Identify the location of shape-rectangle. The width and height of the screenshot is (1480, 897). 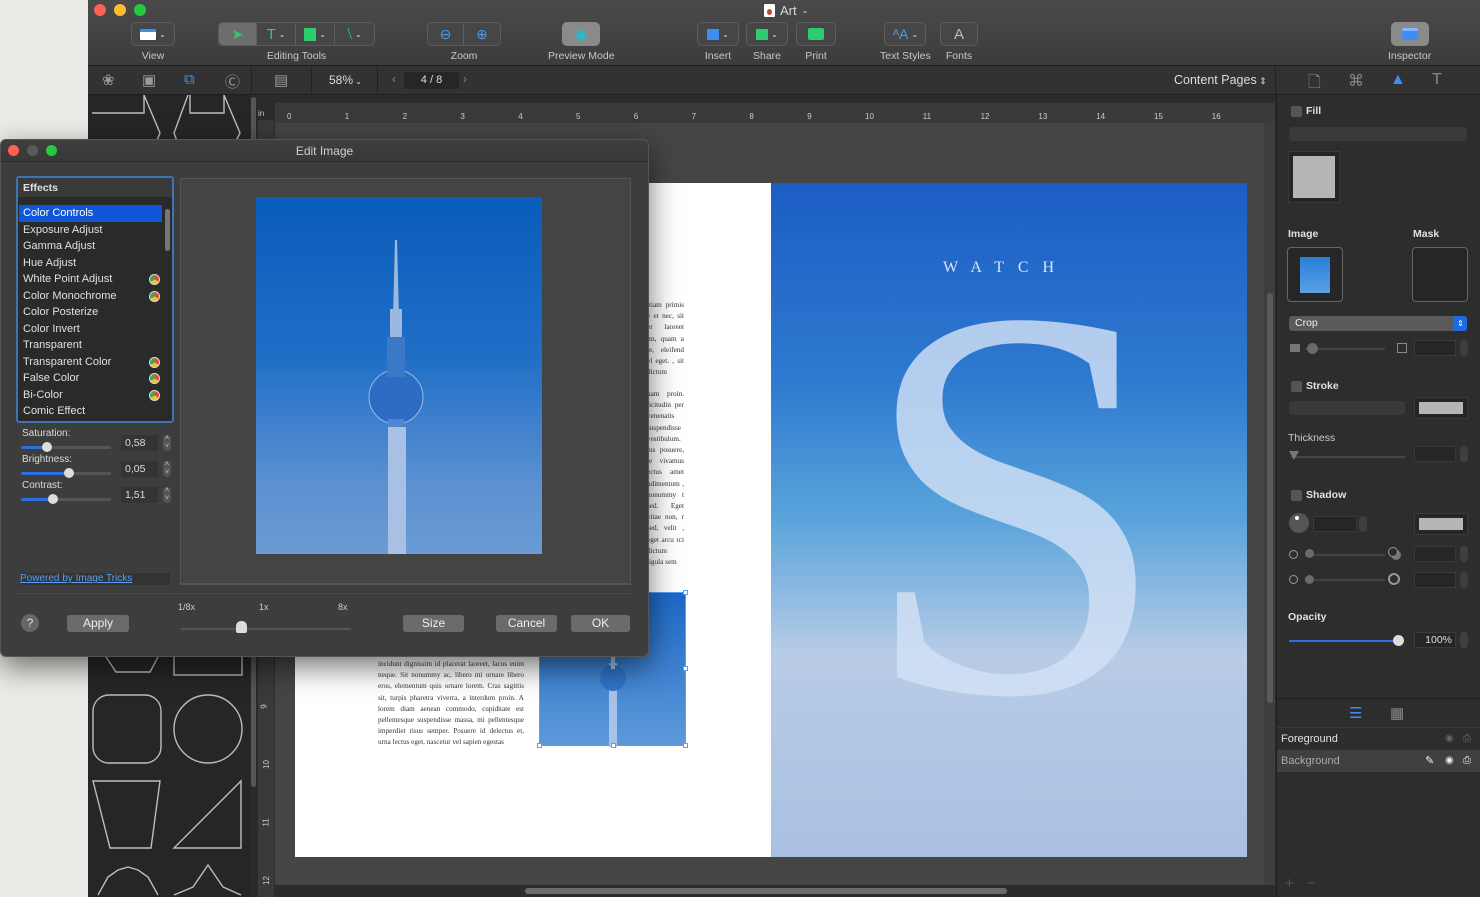
(208, 665).